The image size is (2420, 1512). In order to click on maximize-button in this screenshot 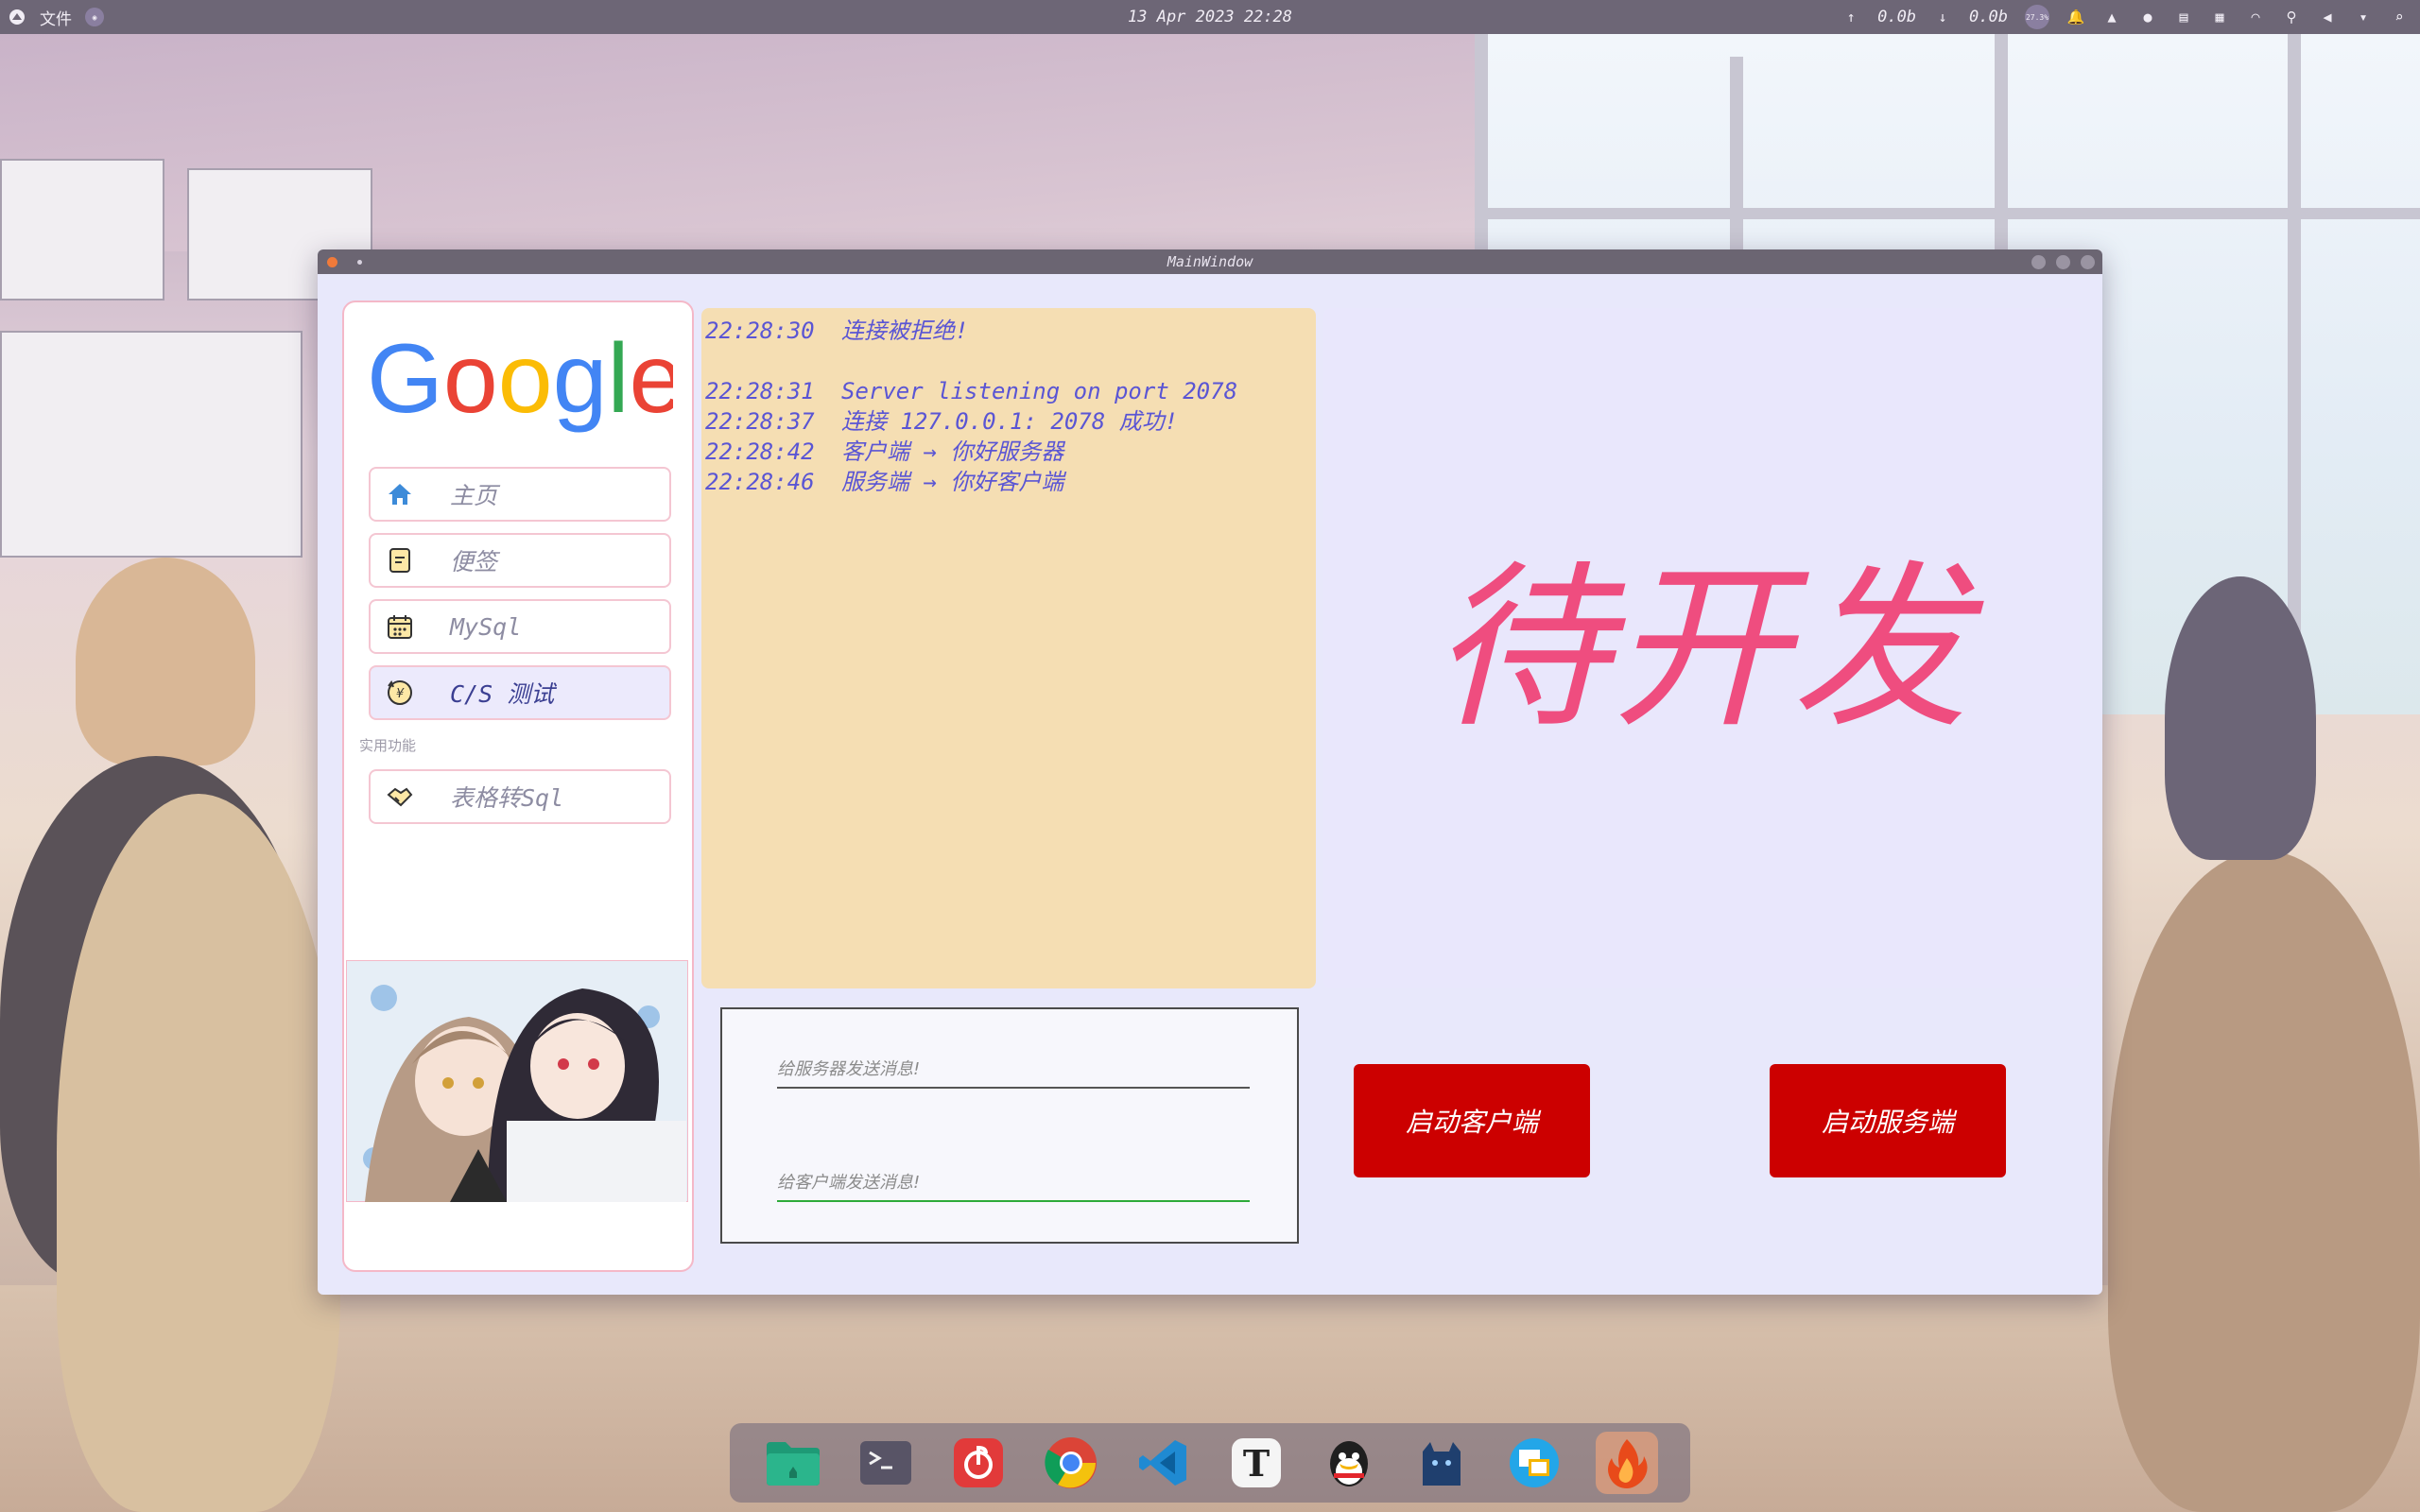, I will do `click(2063, 262)`.